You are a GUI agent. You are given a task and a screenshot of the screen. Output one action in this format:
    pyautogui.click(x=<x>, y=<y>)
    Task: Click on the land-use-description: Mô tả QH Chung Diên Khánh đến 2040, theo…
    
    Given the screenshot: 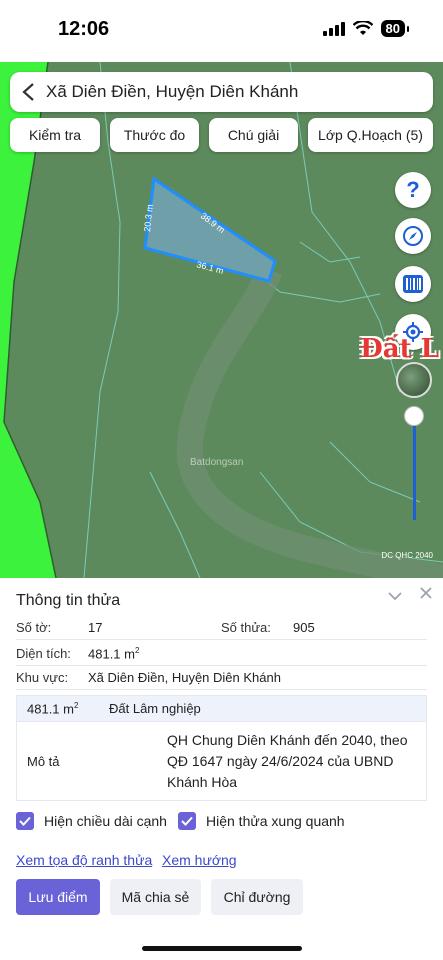 What is the action you would take?
    pyautogui.click(x=221, y=761)
    